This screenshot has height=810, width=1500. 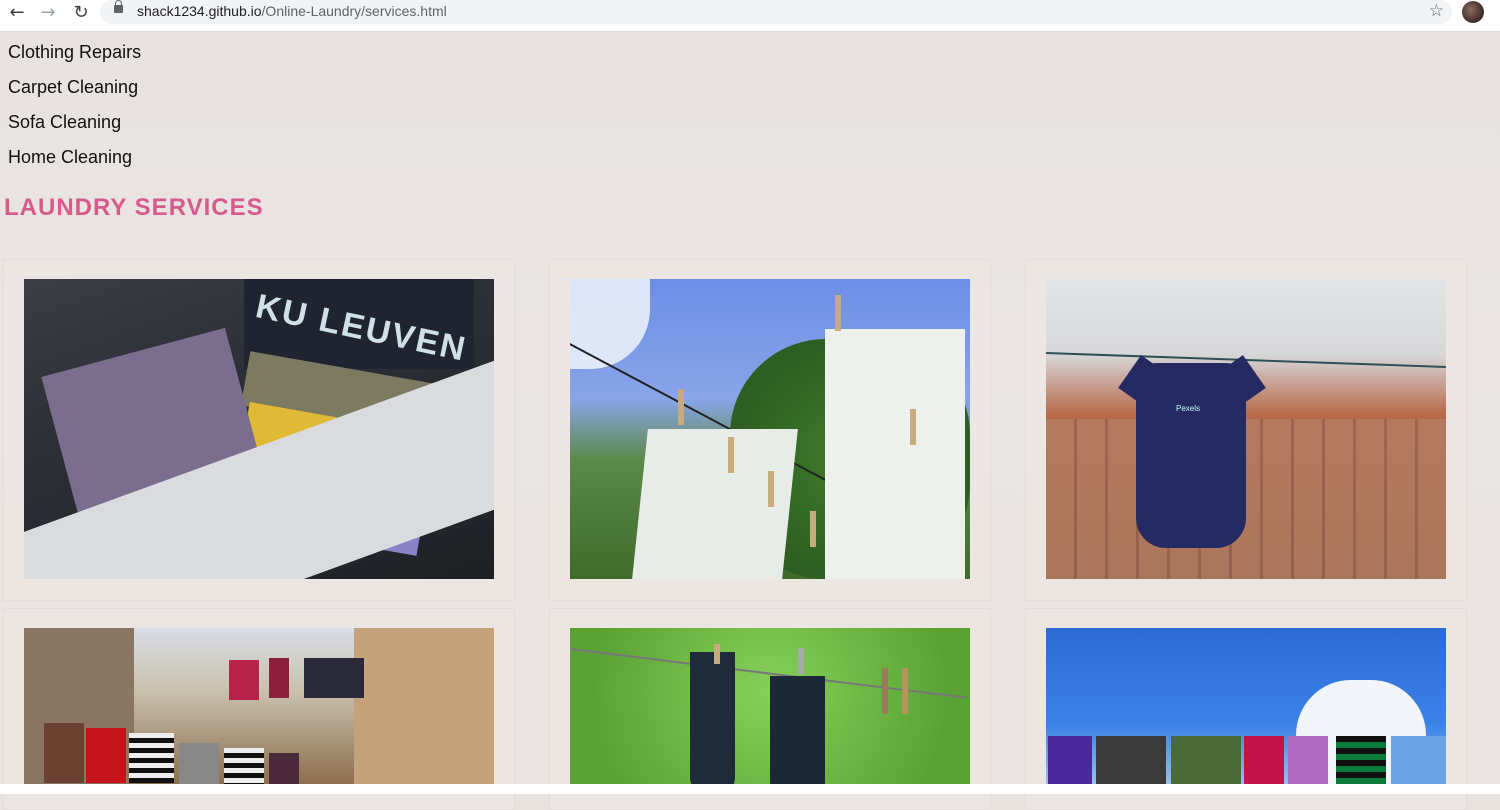 I want to click on back-arrow-icon: ←, so click(x=17, y=13).